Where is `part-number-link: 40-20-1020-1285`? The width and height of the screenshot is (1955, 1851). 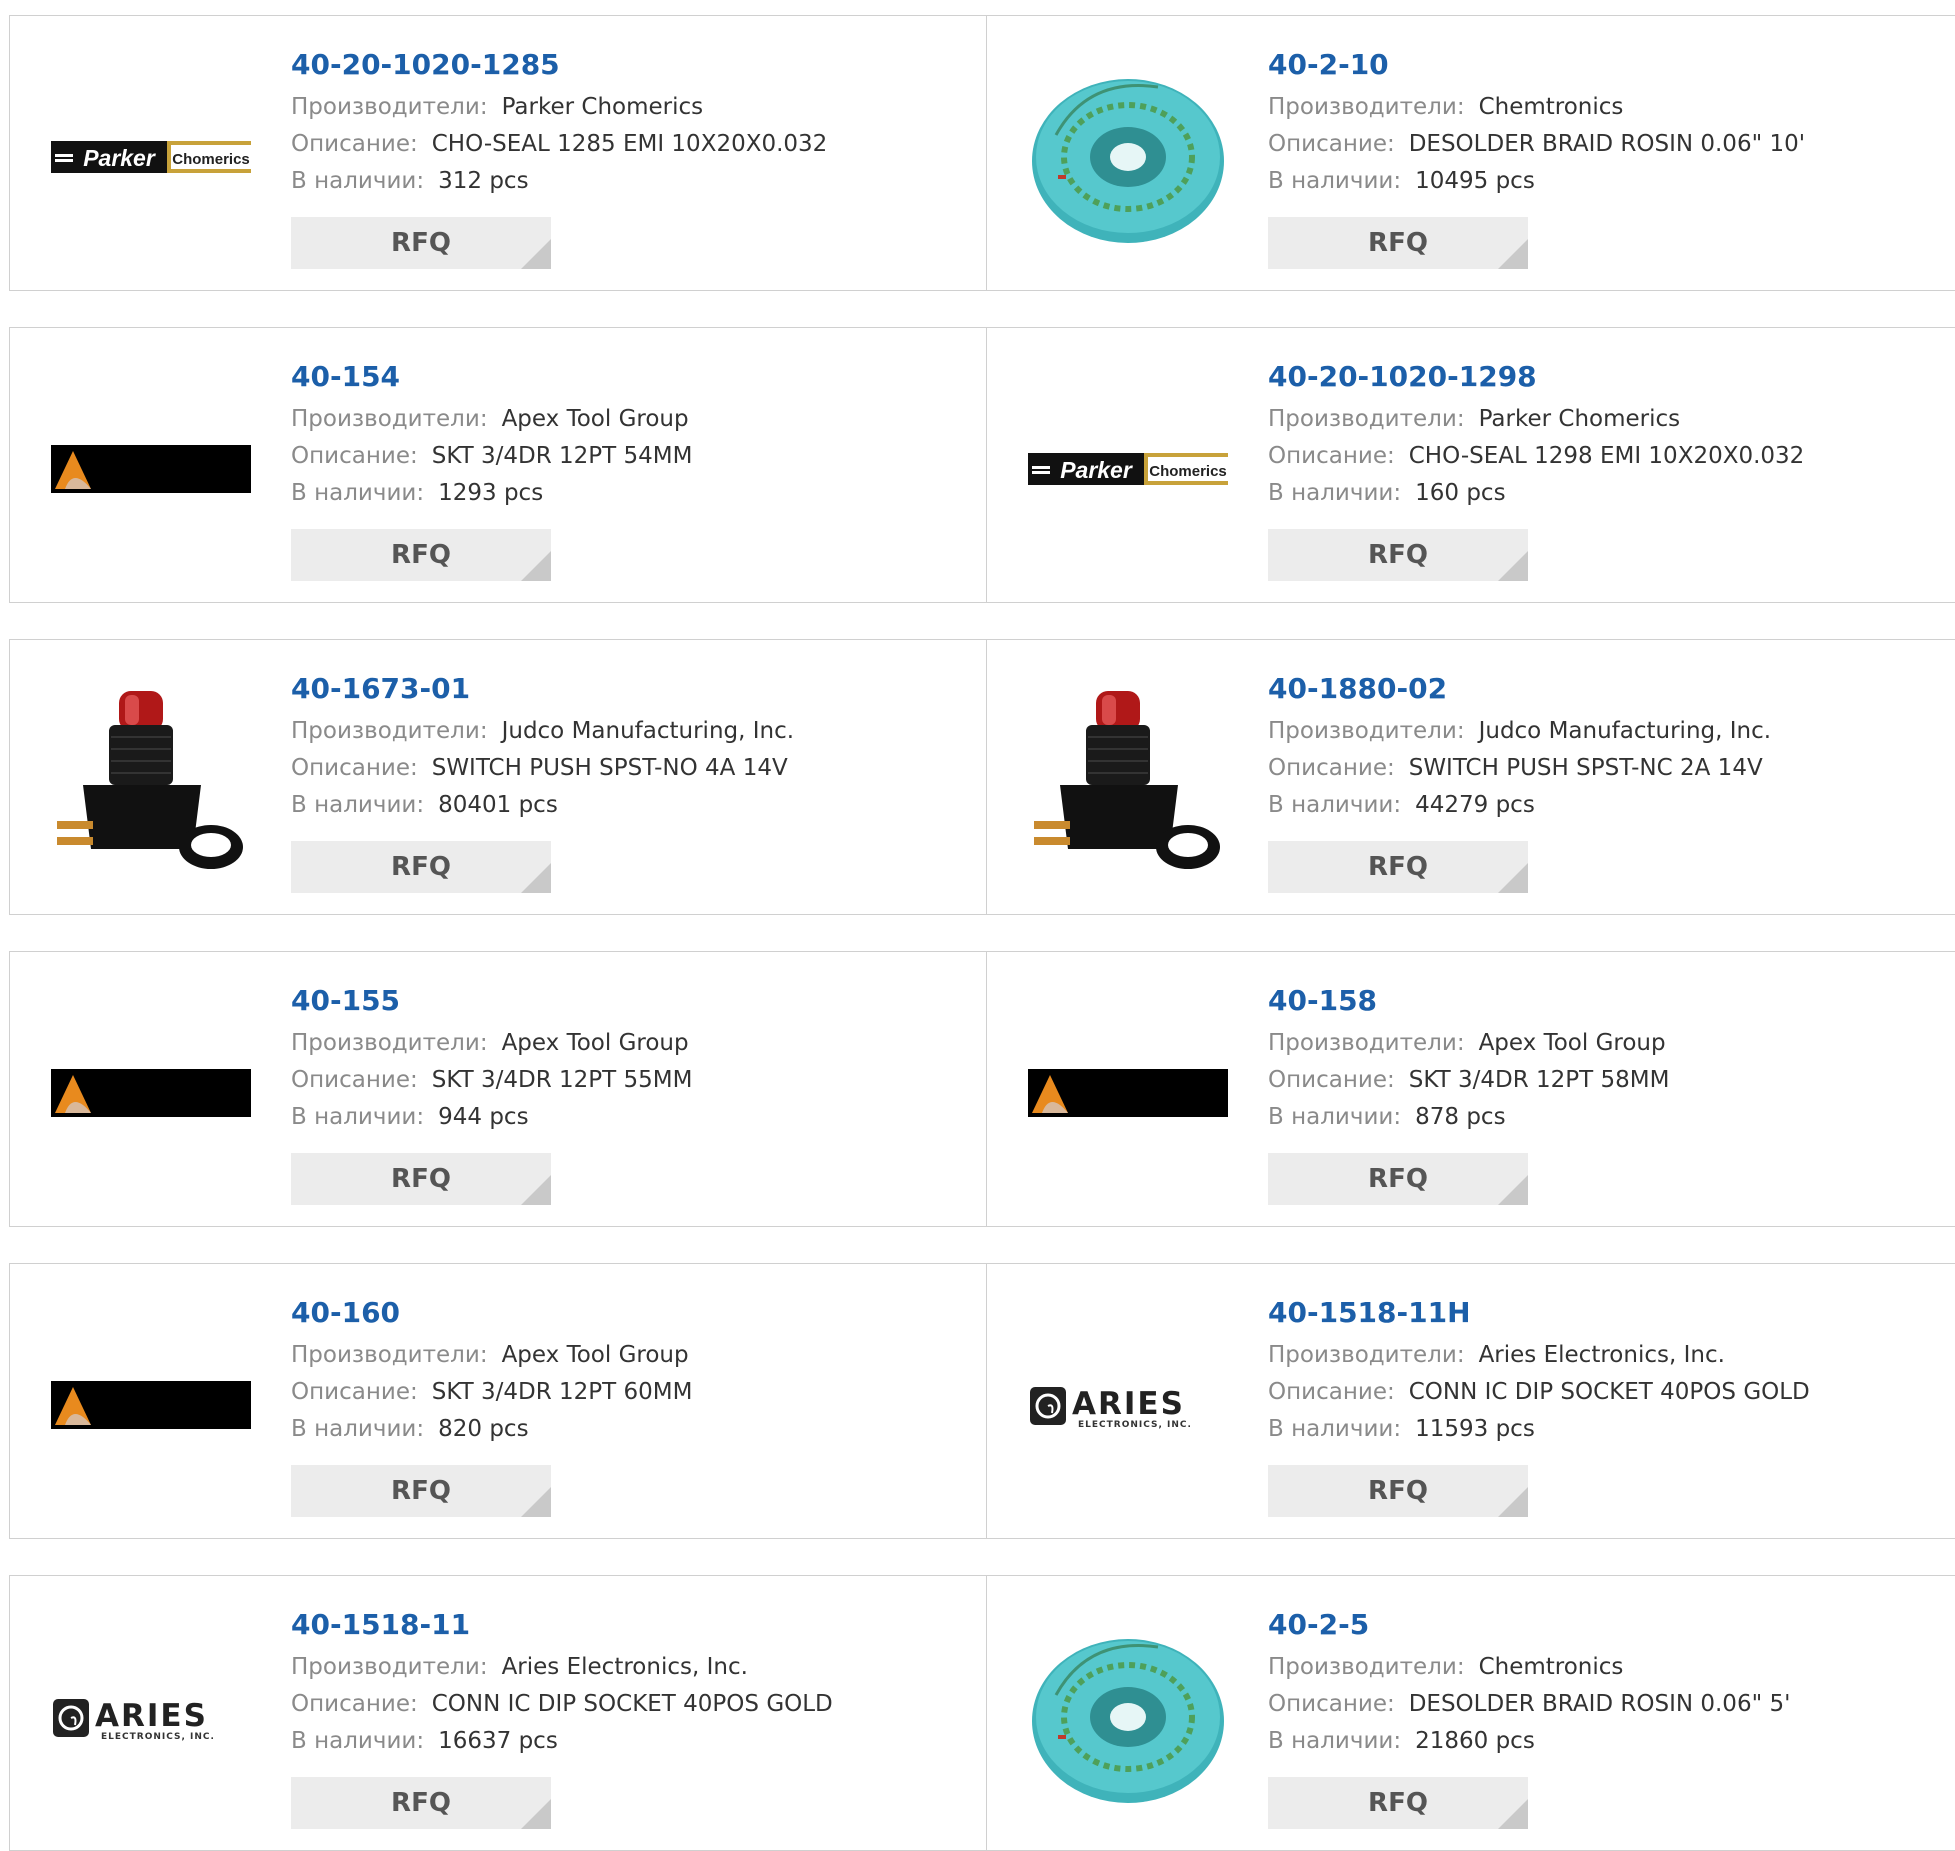 part-number-link: 40-20-1020-1285 is located at coordinates (559, 65).